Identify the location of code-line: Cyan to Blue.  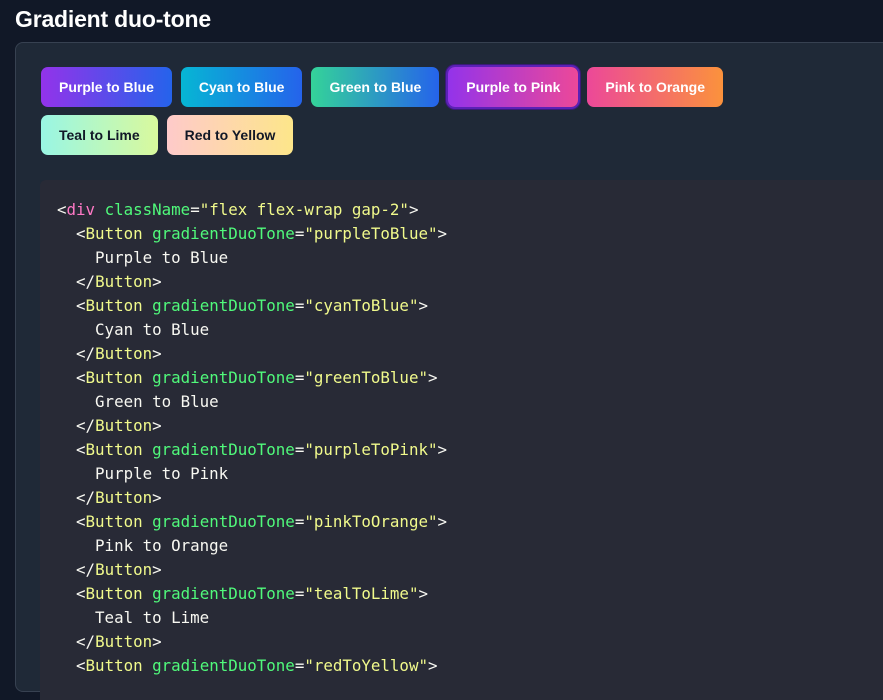
(133, 329).